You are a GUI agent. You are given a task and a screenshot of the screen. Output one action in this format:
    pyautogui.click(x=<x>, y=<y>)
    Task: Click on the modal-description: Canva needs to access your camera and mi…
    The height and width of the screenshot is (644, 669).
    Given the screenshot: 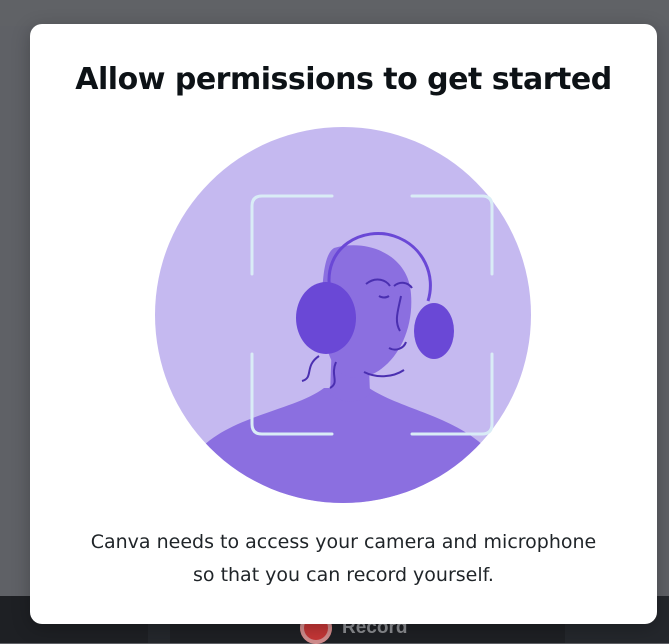 What is the action you would take?
    pyautogui.click(x=343, y=559)
    